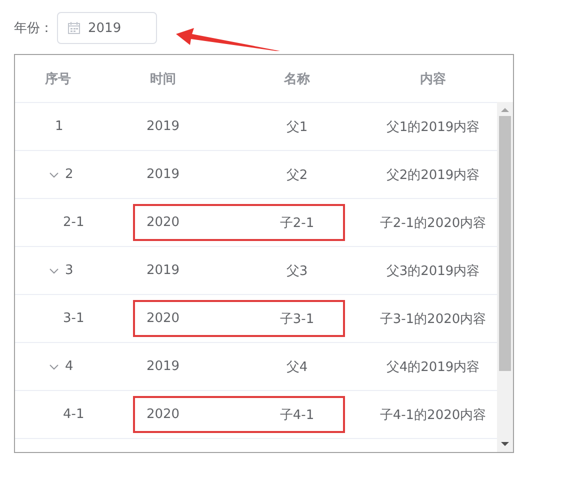  What do you see at coordinates (73, 414) in the screenshot?
I see `table-cell: 4-1` at bounding box center [73, 414].